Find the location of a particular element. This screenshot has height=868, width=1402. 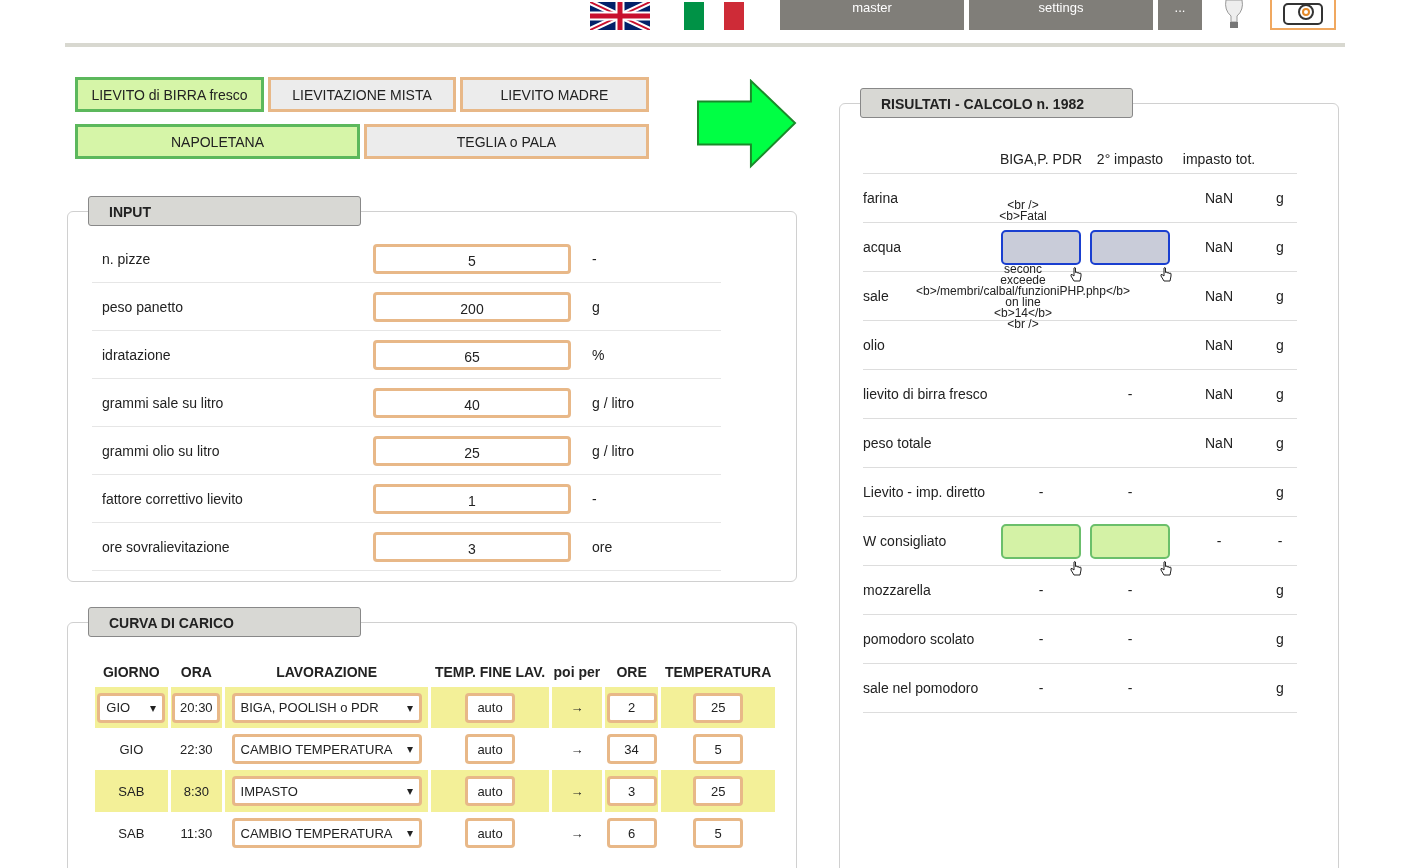

hours-field: 6 is located at coordinates (631, 833).